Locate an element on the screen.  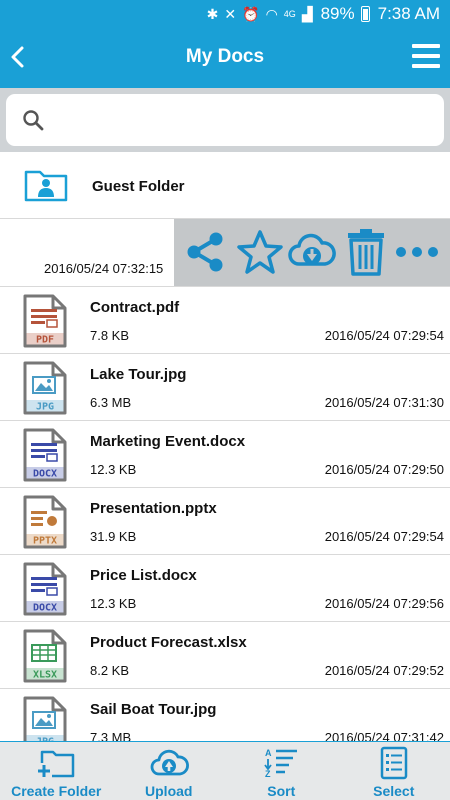
file-date: 2016/05/24 07:32:15 is located at coordinates (104, 268).